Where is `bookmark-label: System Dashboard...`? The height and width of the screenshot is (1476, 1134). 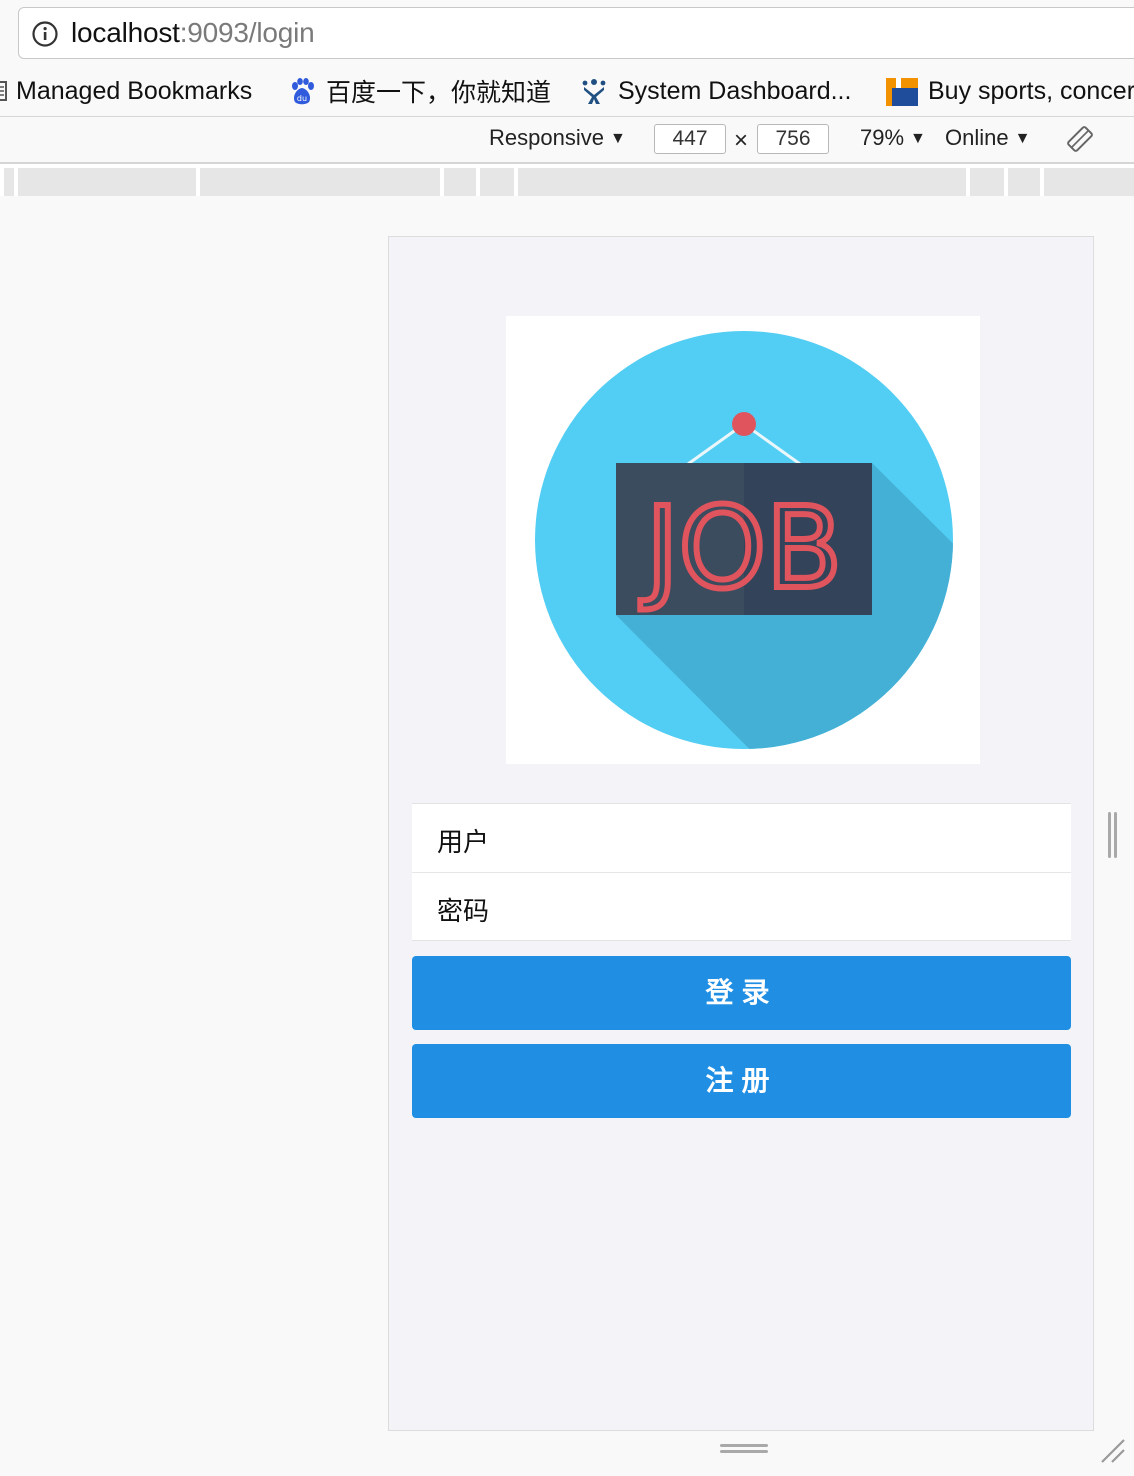 bookmark-label: System Dashboard... is located at coordinates (735, 90).